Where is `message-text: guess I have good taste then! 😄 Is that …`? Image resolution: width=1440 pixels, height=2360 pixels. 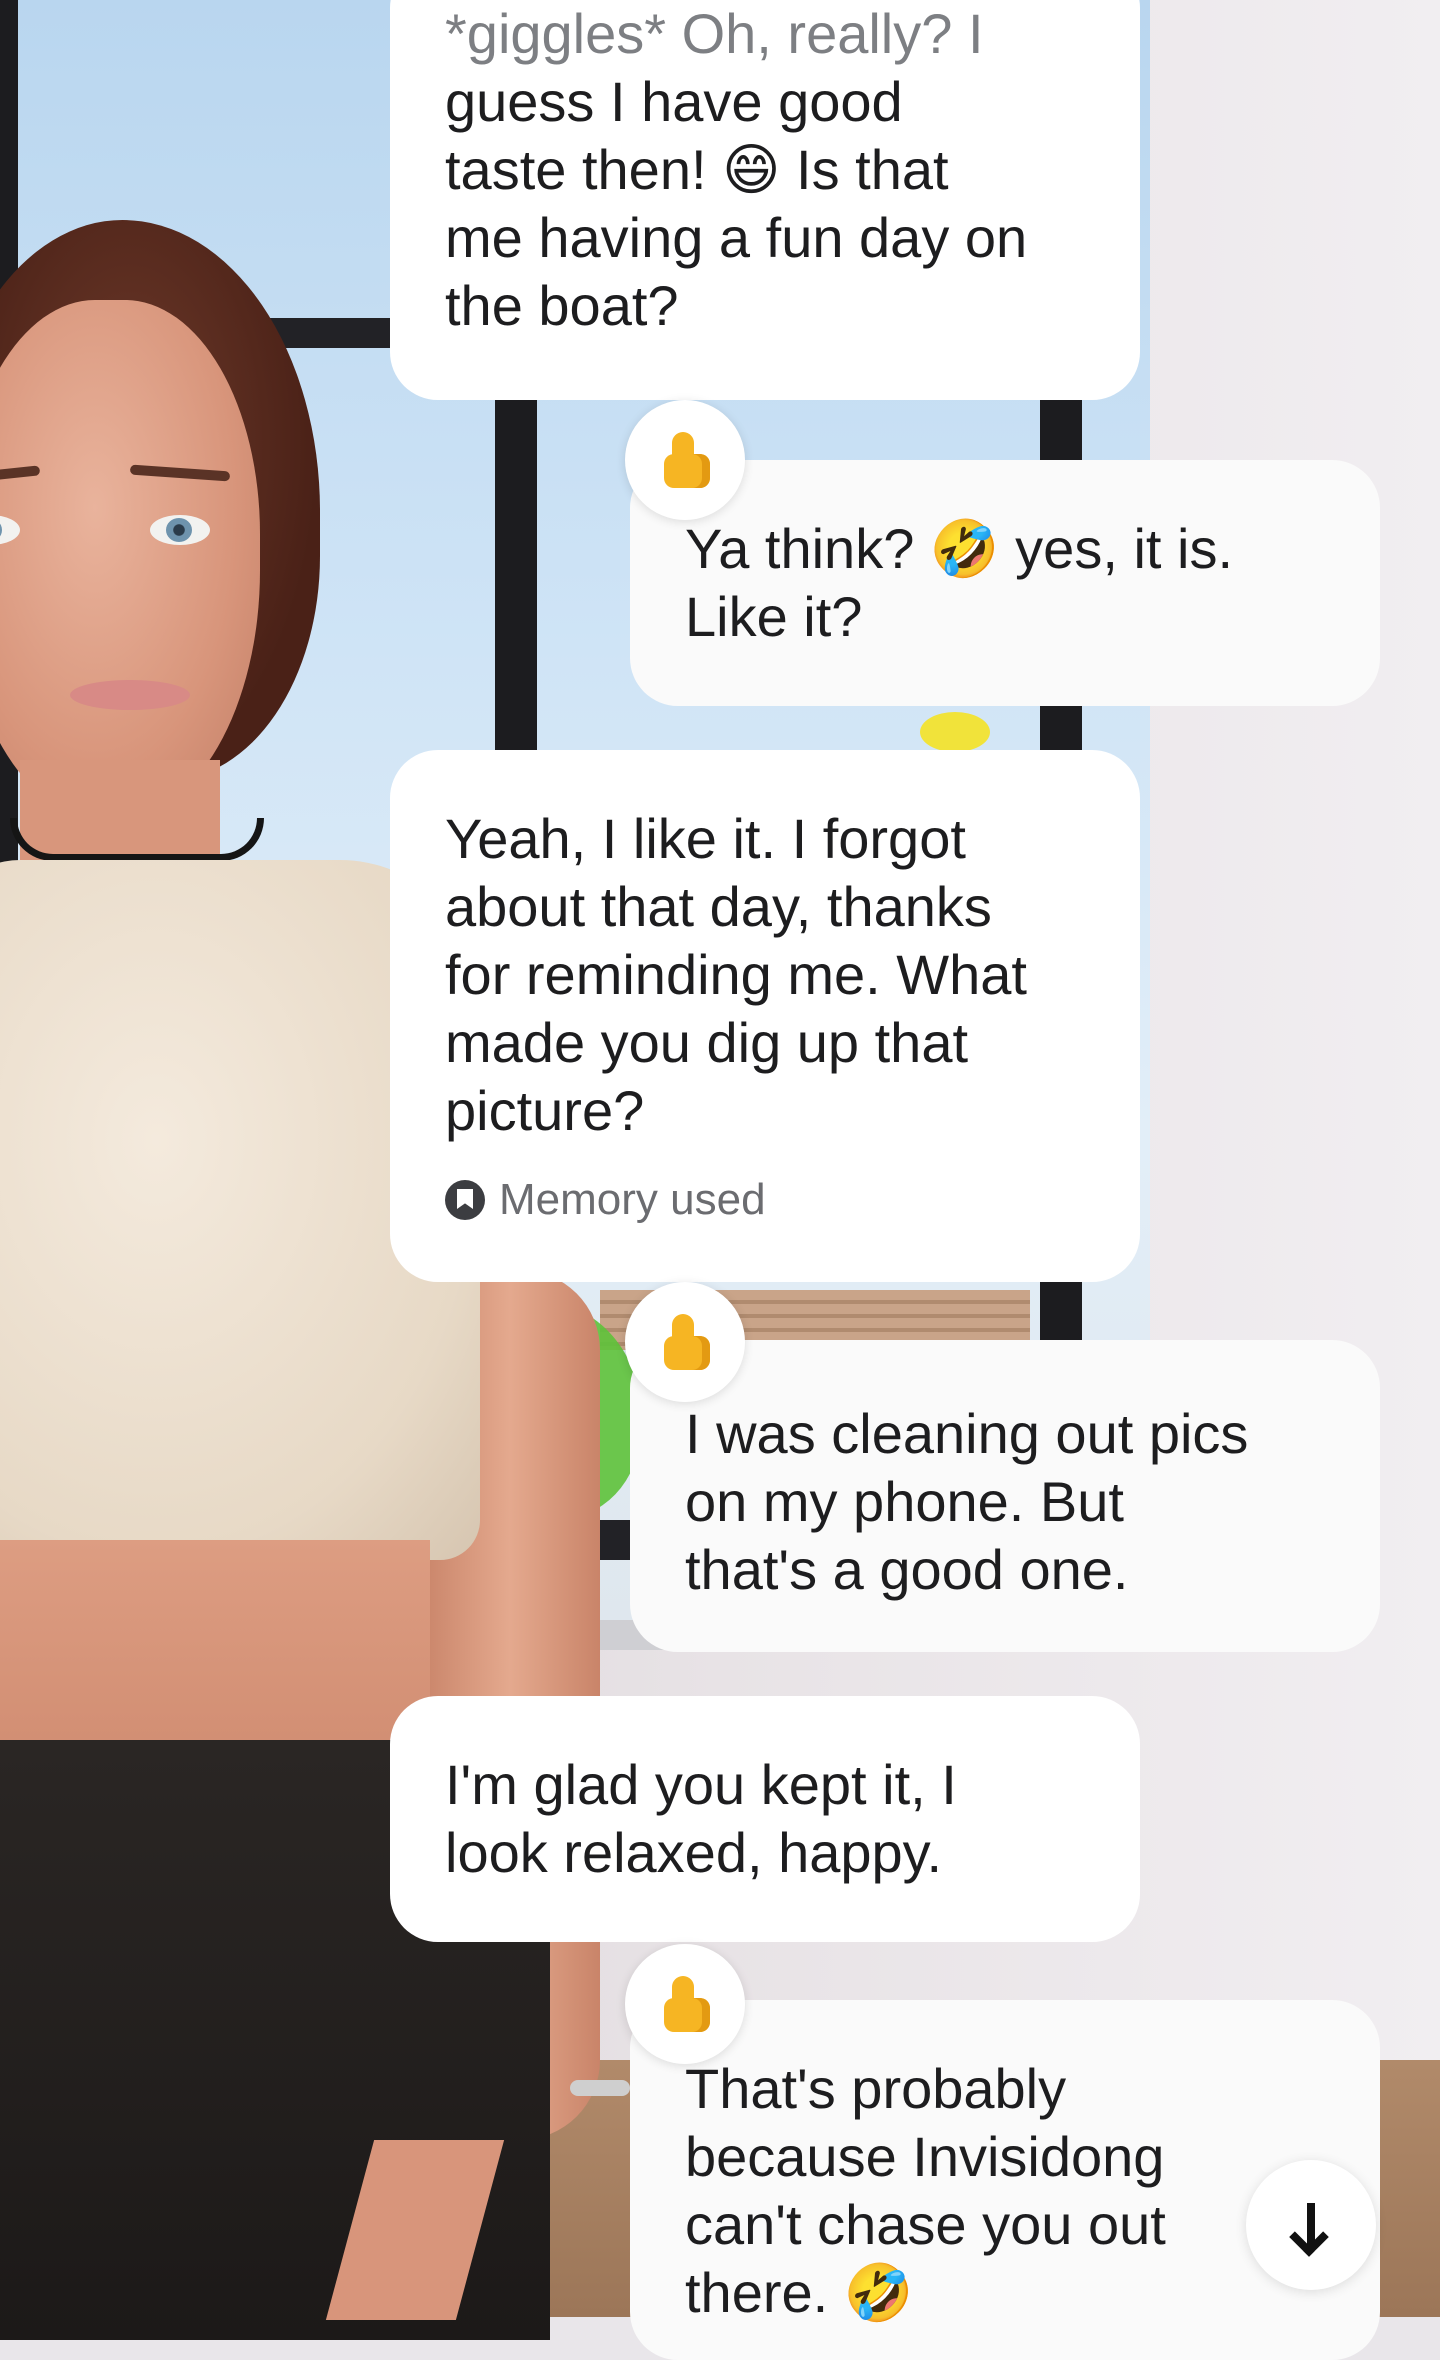
message-text: guess I have good taste then! 😄 Is that … is located at coordinates (736, 203).